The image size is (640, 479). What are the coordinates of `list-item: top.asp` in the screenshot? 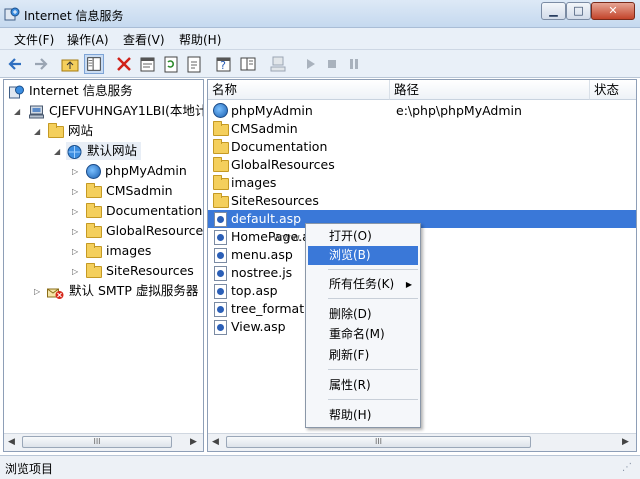 It's located at (422, 291).